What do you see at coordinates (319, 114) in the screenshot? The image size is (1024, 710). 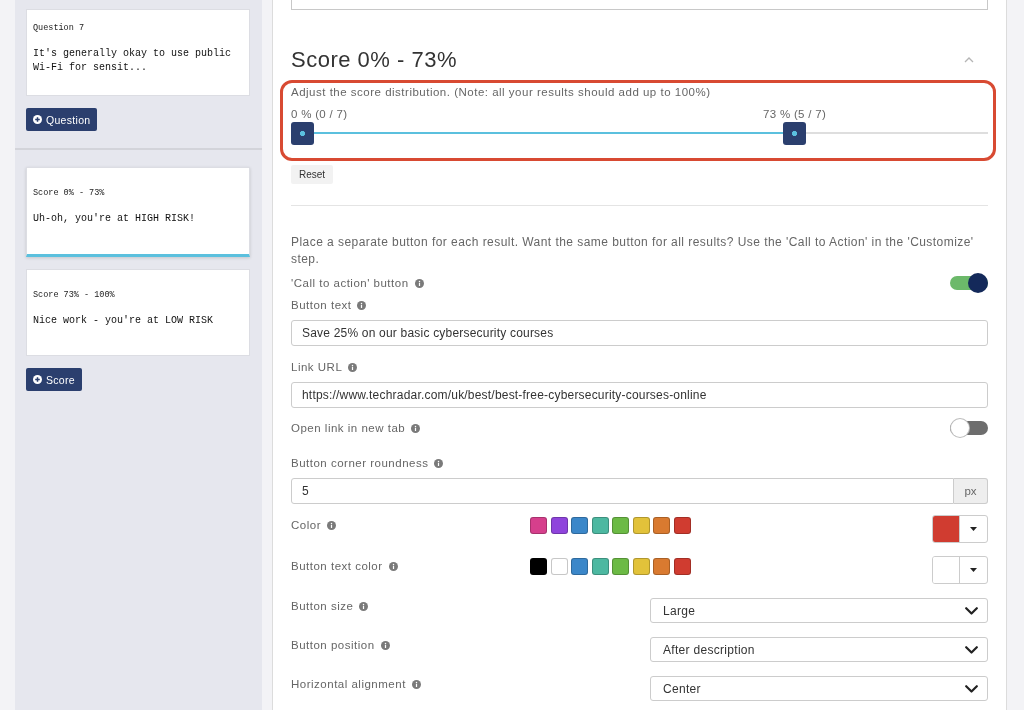 I see `handle-label: 0 % (0 / 7)` at bounding box center [319, 114].